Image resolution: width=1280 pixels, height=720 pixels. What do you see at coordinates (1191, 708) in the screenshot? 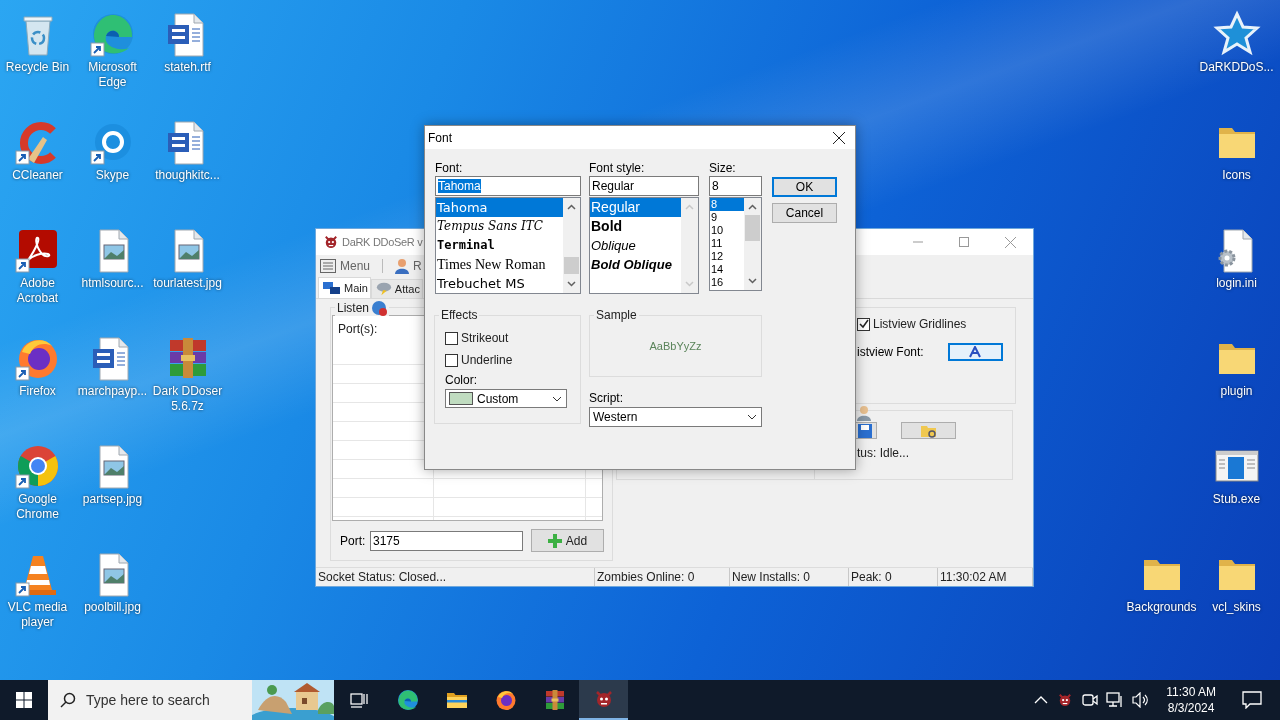
I see `clock-date: 8/3/2024` at bounding box center [1191, 708].